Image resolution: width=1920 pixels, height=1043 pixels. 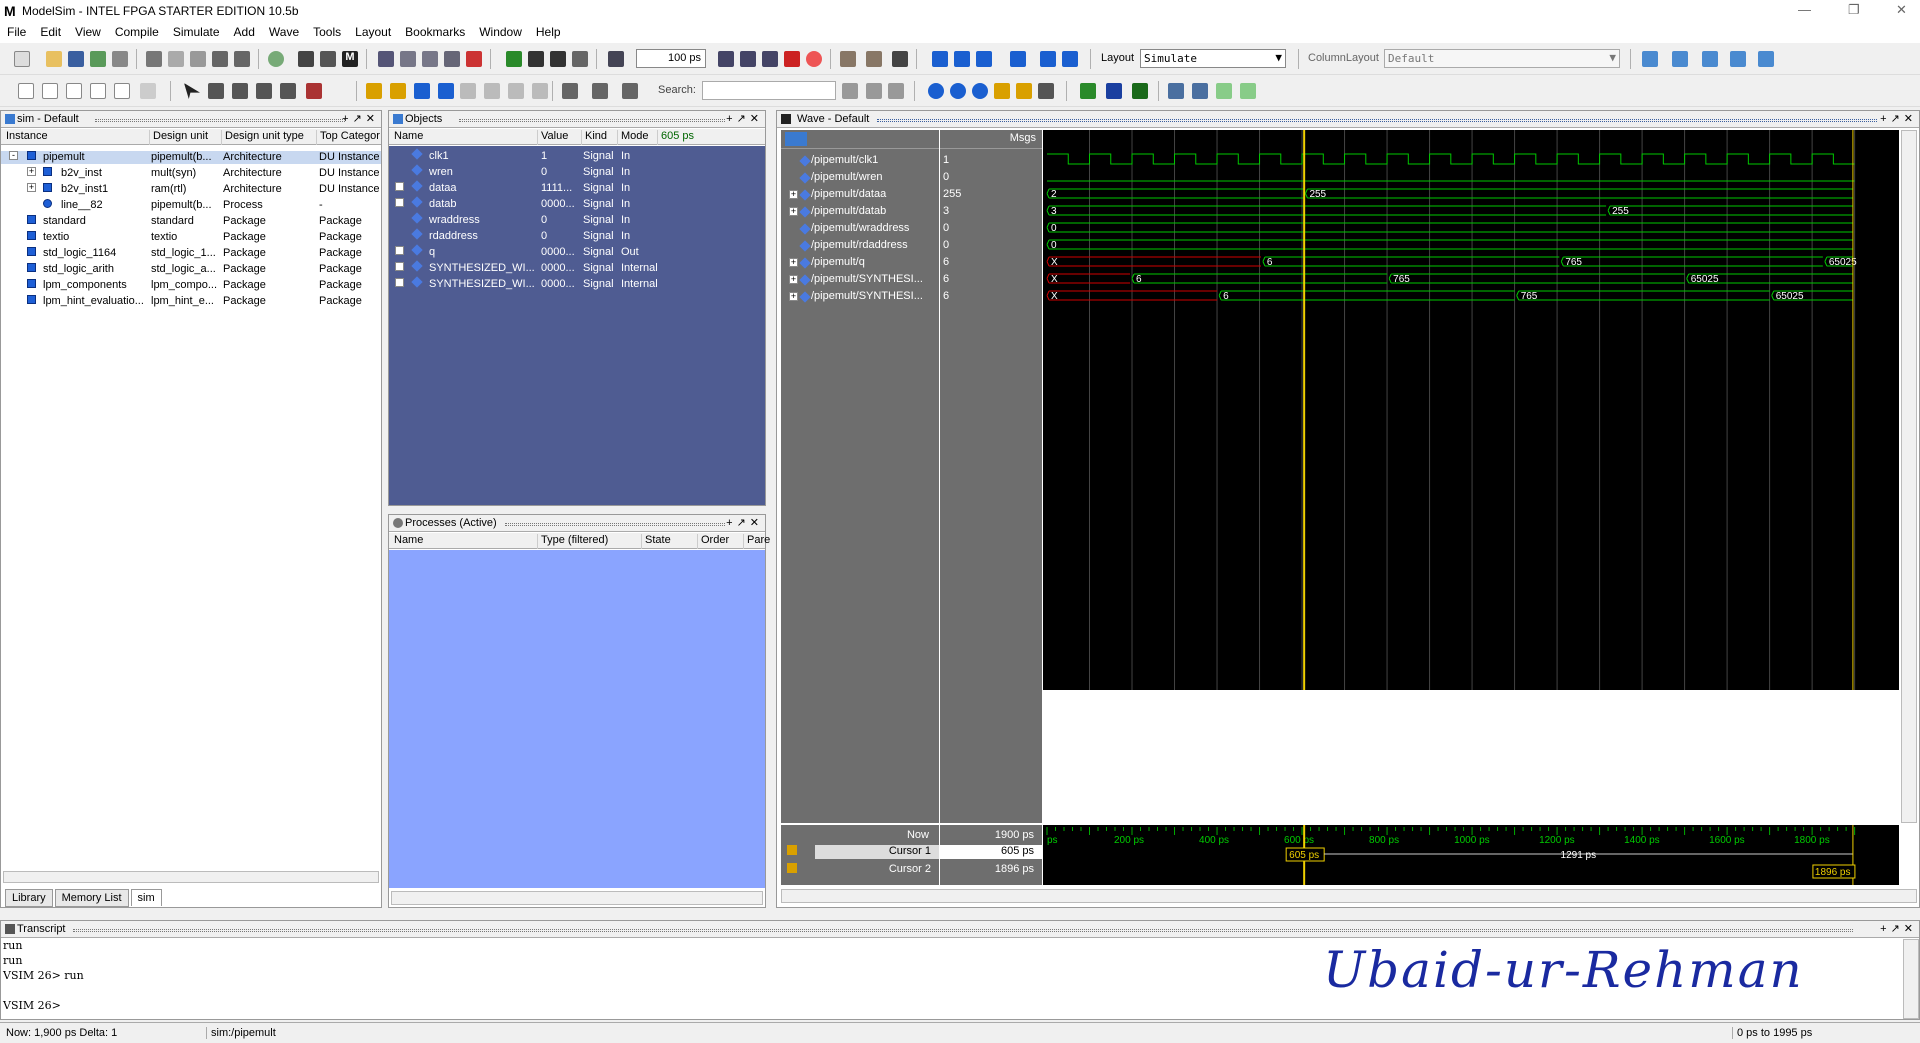 What do you see at coordinates (154, 59) in the screenshot?
I see `cut-icon` at bounding box center [154, 59].